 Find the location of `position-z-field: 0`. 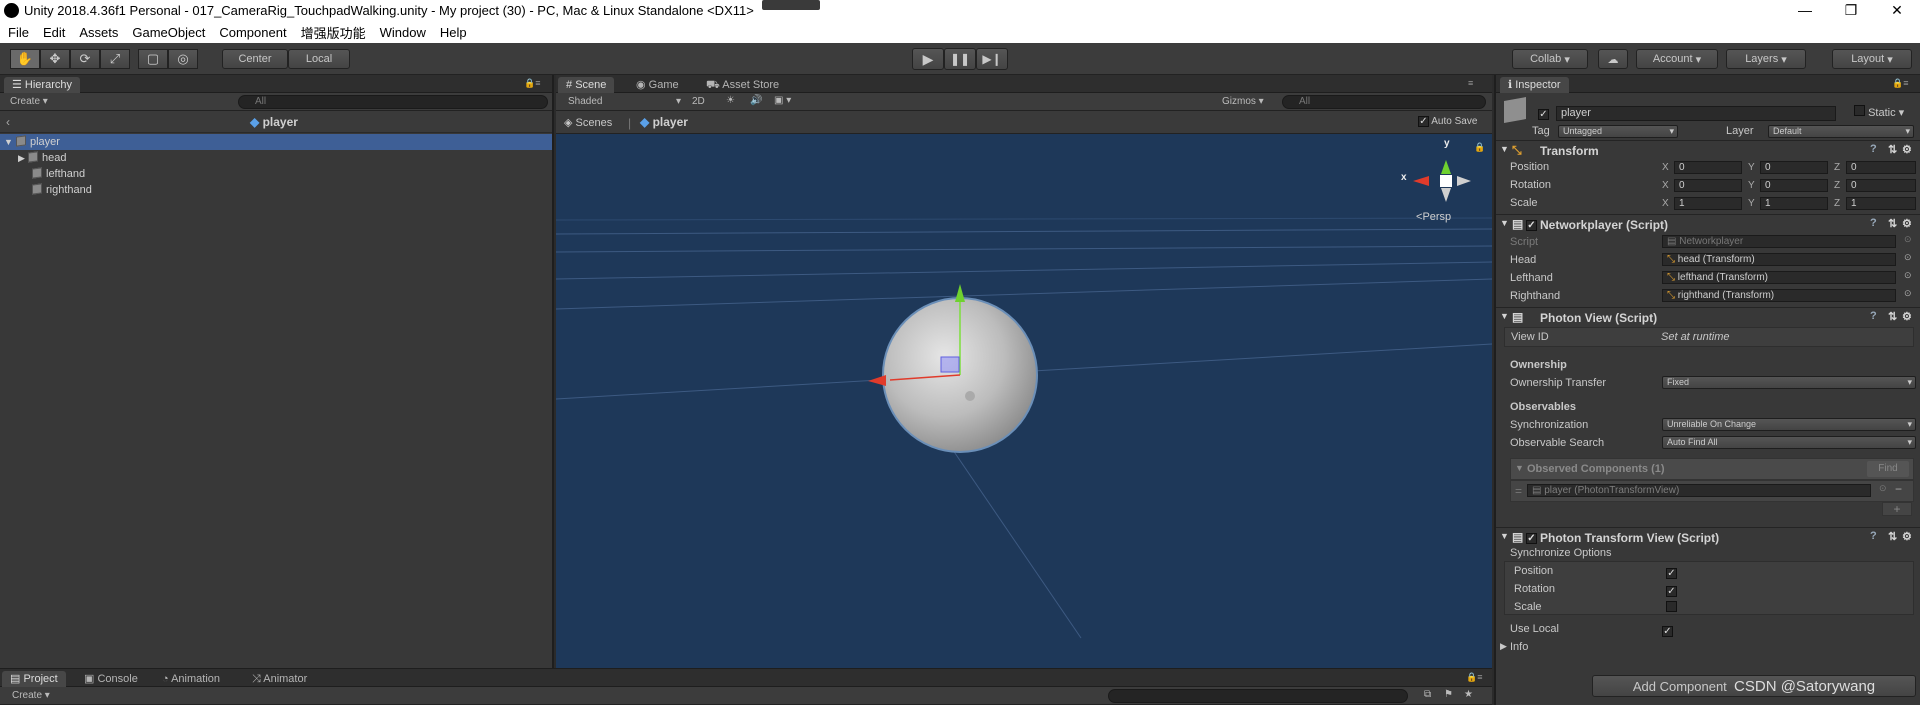

position-z-field: 0 is located at coordinates (1881, 167).